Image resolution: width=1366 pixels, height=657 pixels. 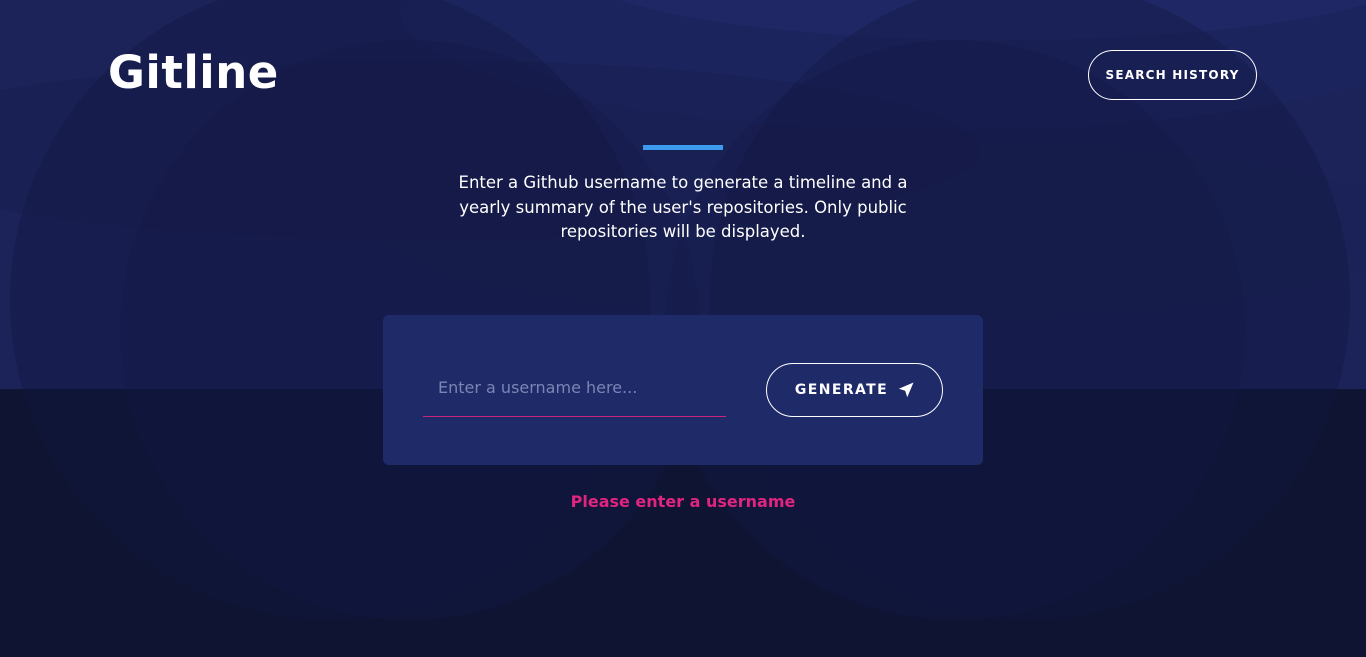 I want to click on generate-button-label: GENERATE, so click(x=841, y=390).